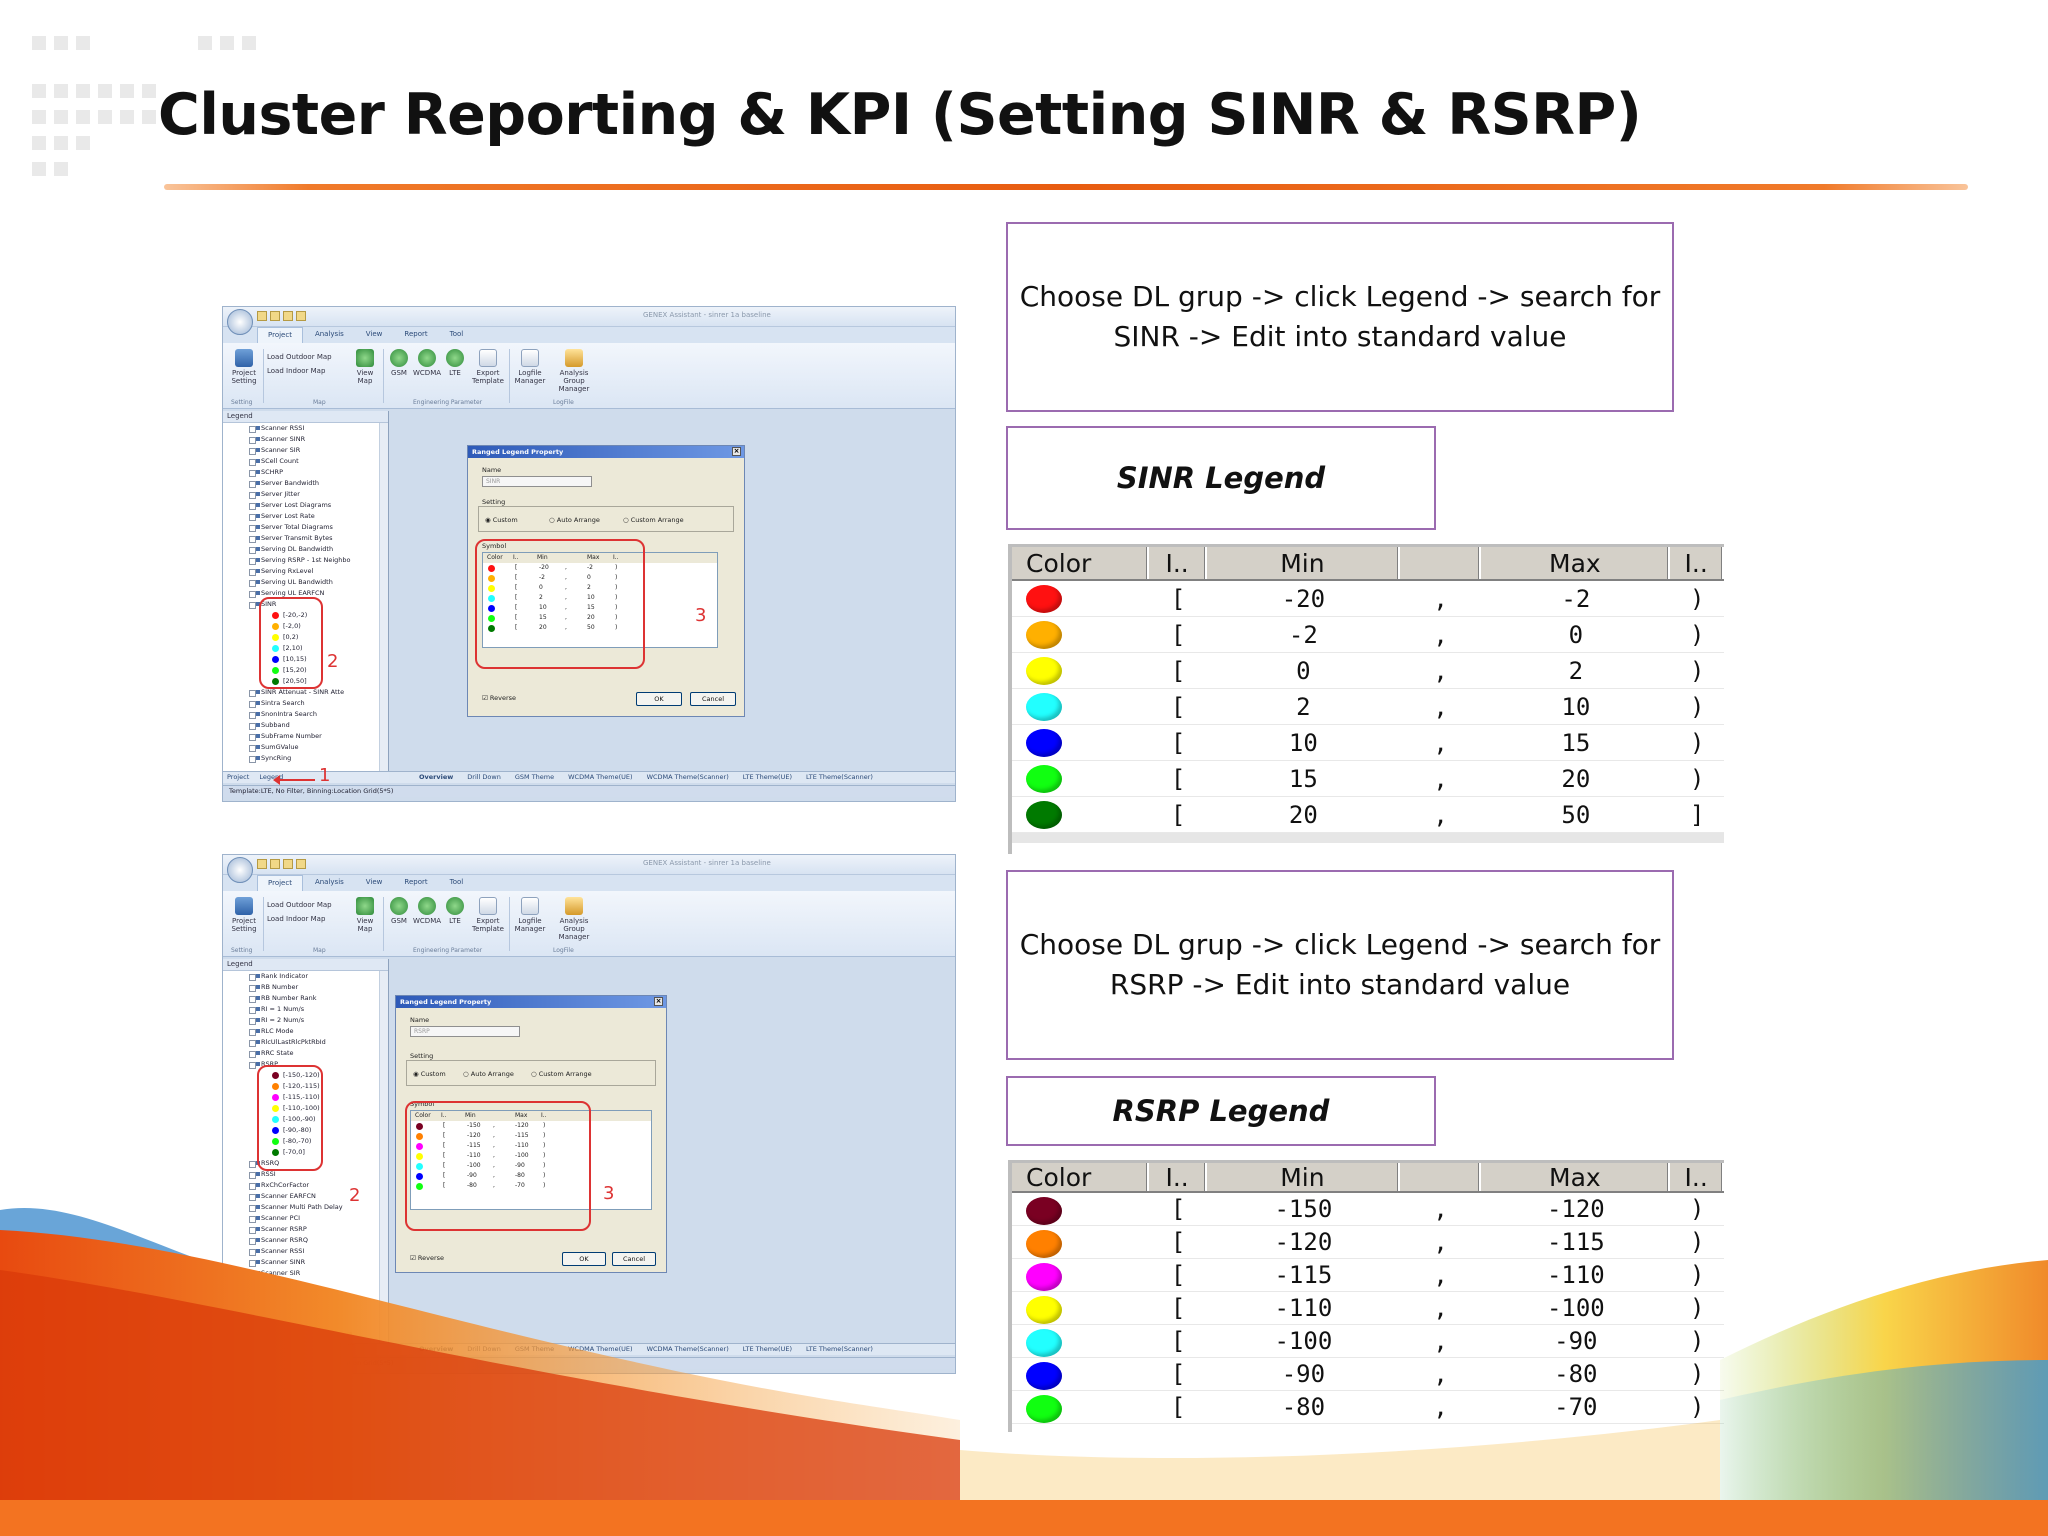 This screenshot has height=1536, width=2048. I want to click on table-row: [2, 10), so click(1368, 707).